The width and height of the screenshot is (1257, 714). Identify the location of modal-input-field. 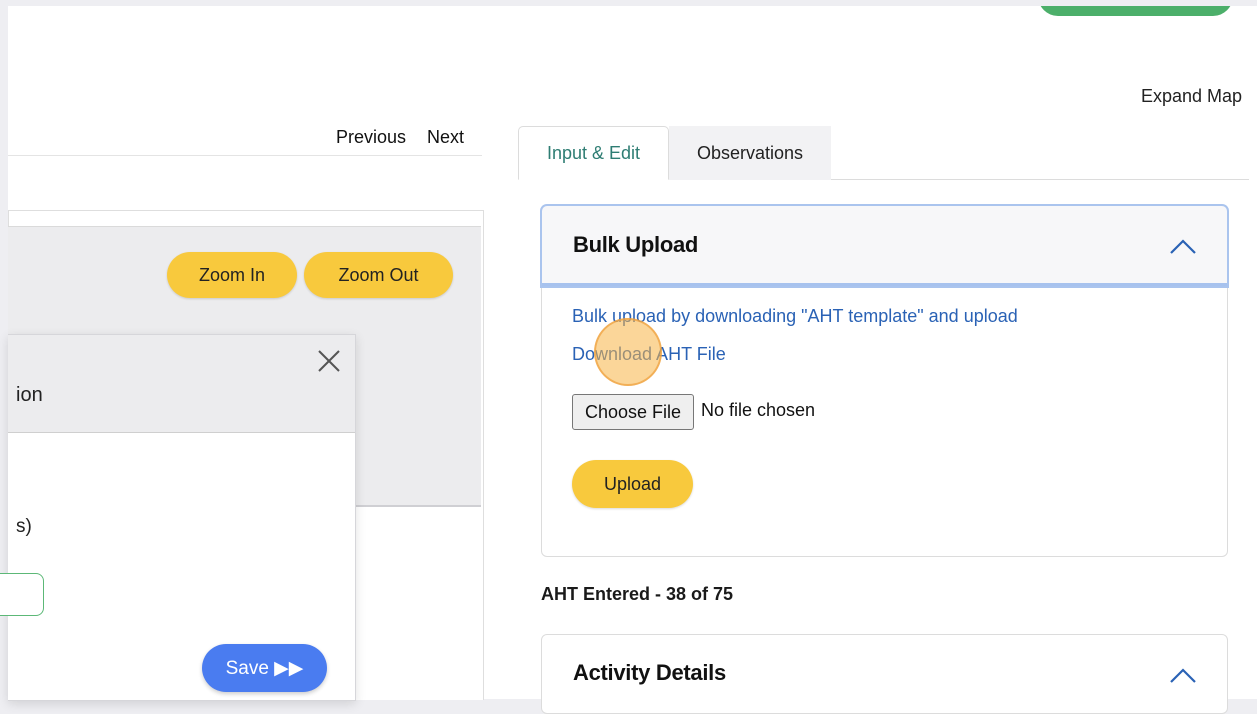
(22, 594).